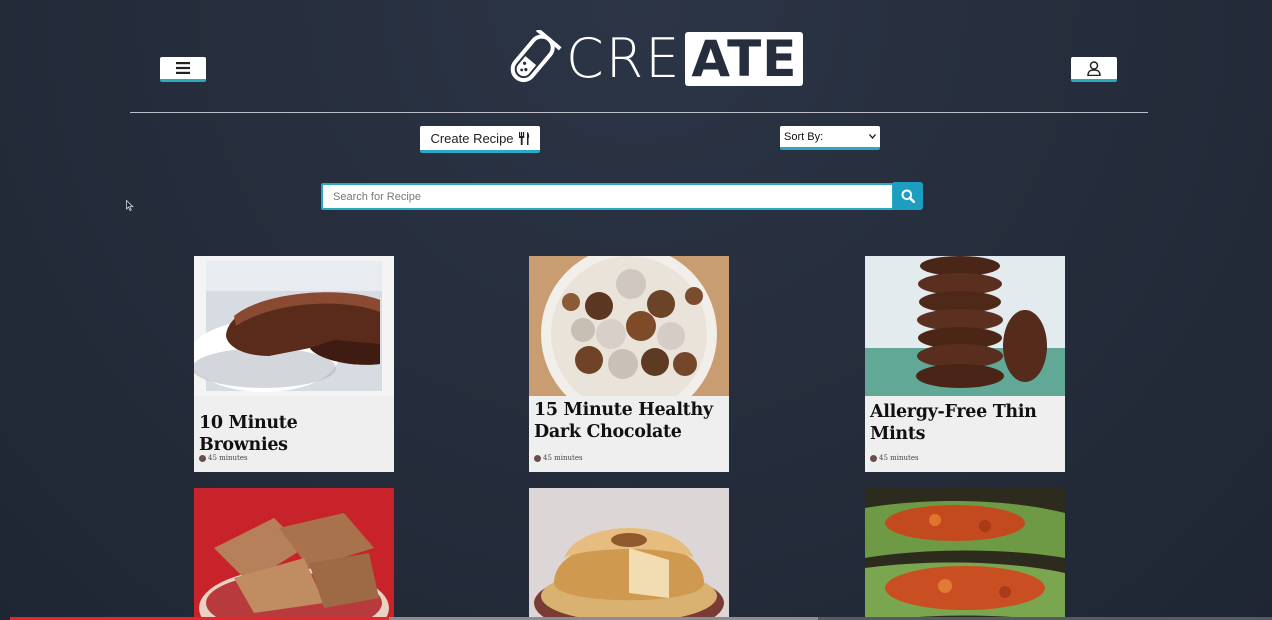 Image resolution: width=1272 pixels, height=620 pixels. I want to click on header-divider, so click(639, 112).